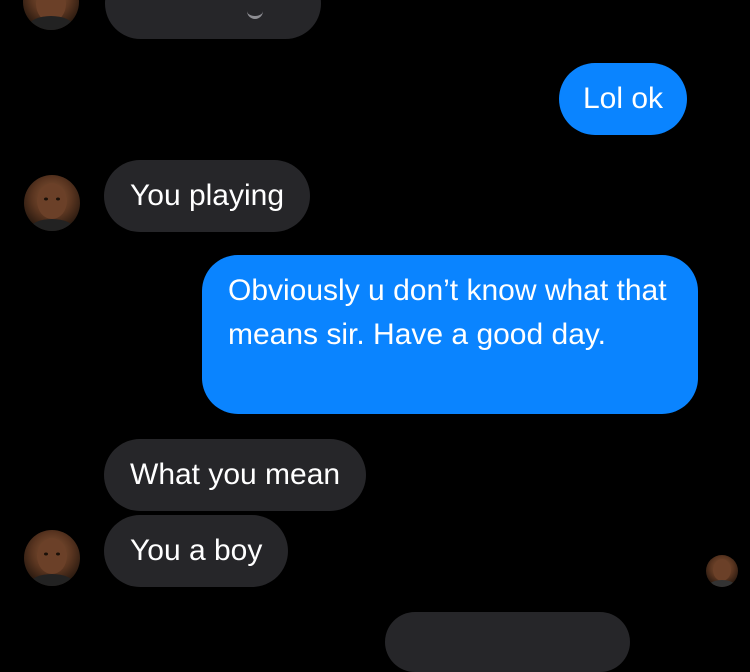 The image size is (750, 672). What do you see at coordinates (235, 475) in the screenshot?
I see `message-bubble-incoming: What you mean` at bounding box center [235, 475].